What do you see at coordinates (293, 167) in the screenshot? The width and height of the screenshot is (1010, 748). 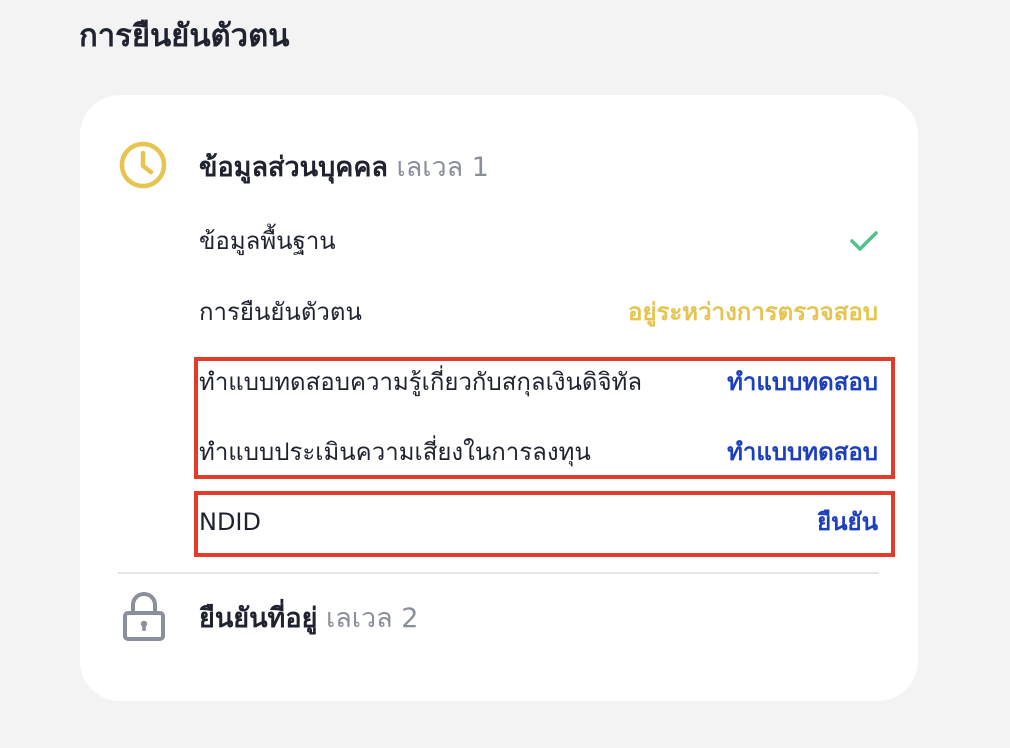 I see `level1-title: ข้อมูลส่วนบุคคล` at bounding box center [293, 167].